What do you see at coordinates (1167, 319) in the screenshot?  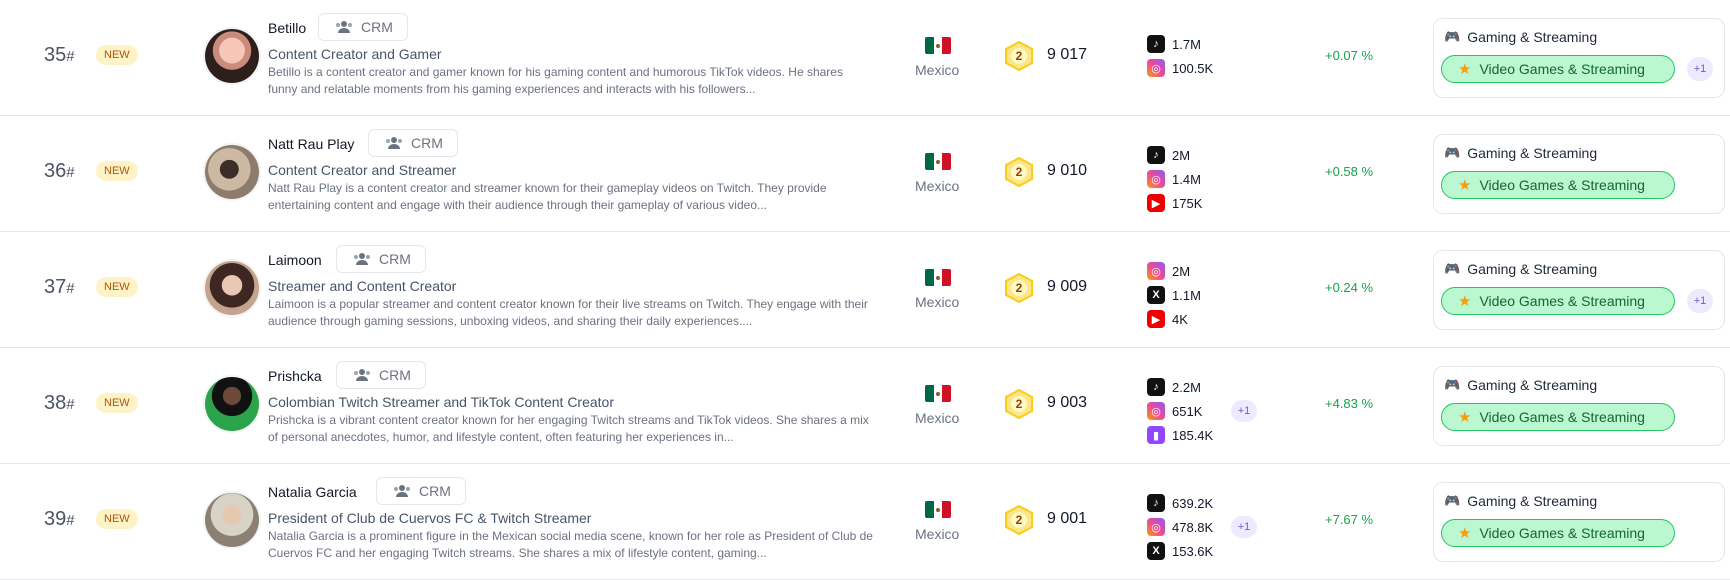 I see `social-stat: ▶ 4K` at bounding box center [1167, 319].